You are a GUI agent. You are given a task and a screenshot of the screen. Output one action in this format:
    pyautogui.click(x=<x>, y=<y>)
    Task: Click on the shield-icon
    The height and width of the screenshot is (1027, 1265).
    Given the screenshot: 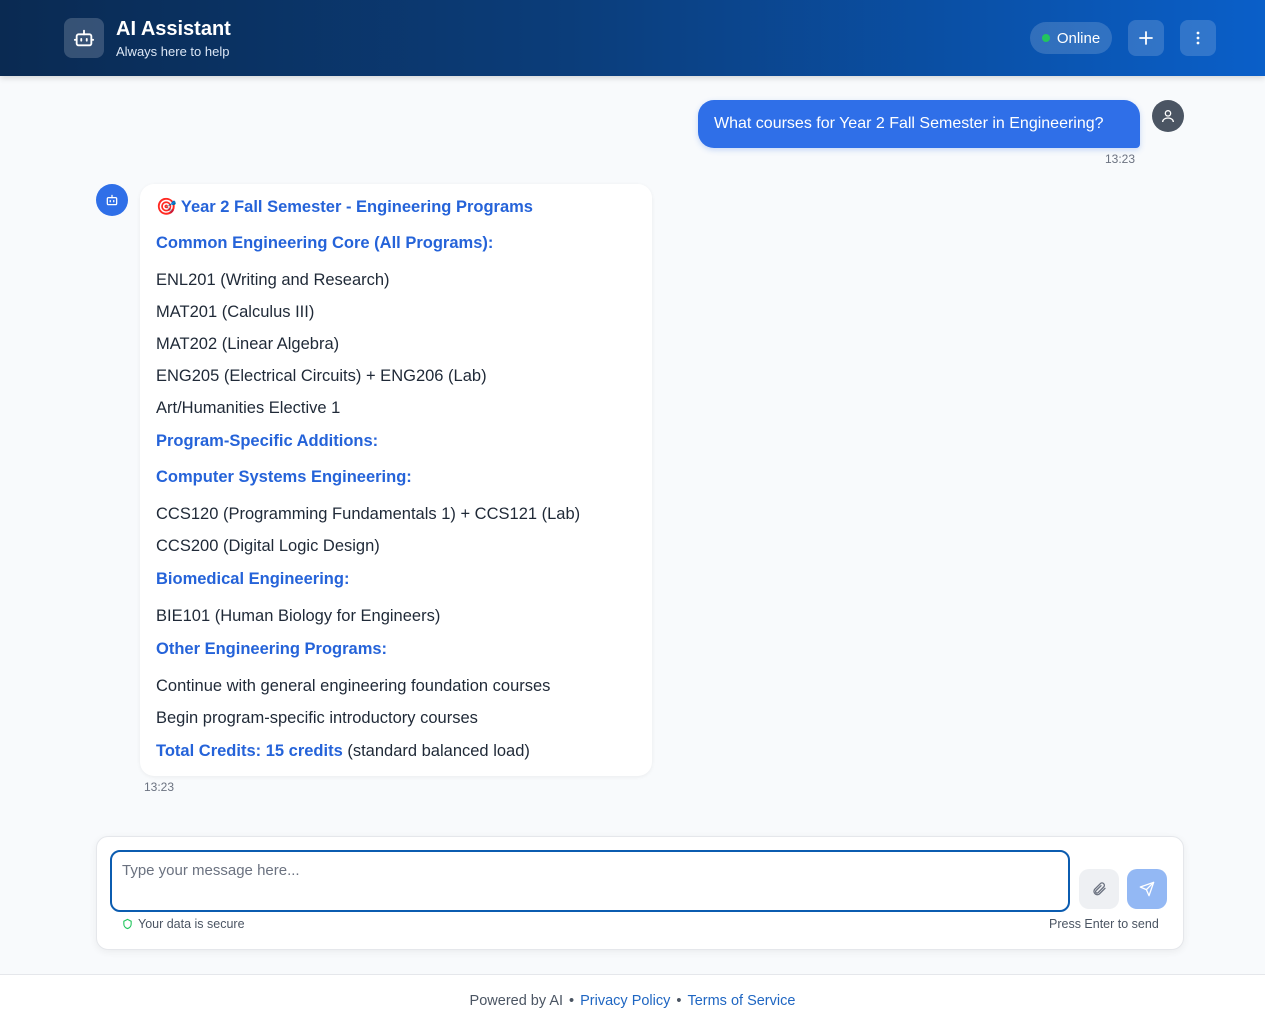 What is the action you would take?
    pyautogui.click(x=127, y=924)
    